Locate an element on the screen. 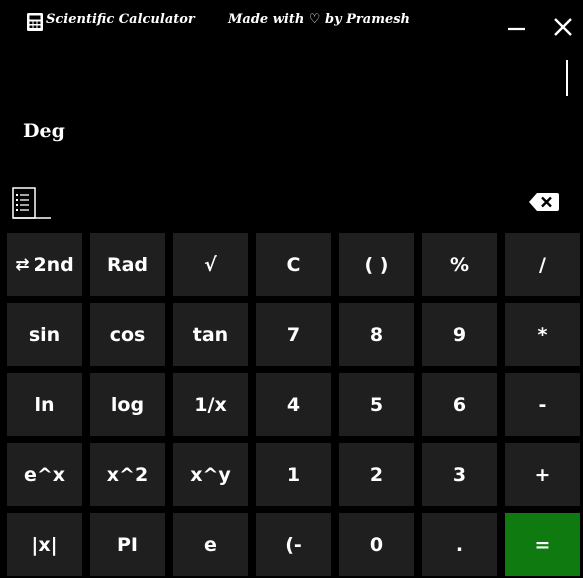 The height and width of the screenshot is (578, 583). decimal-button: . is located at coordinates (459, 544).